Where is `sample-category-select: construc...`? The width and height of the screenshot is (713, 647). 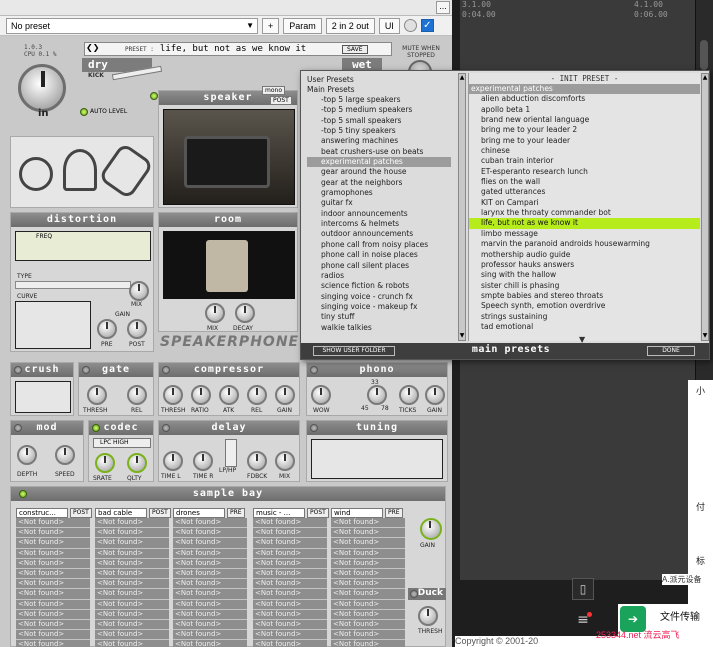 sample-category-select: construc... is located at coordinates (42, 513).